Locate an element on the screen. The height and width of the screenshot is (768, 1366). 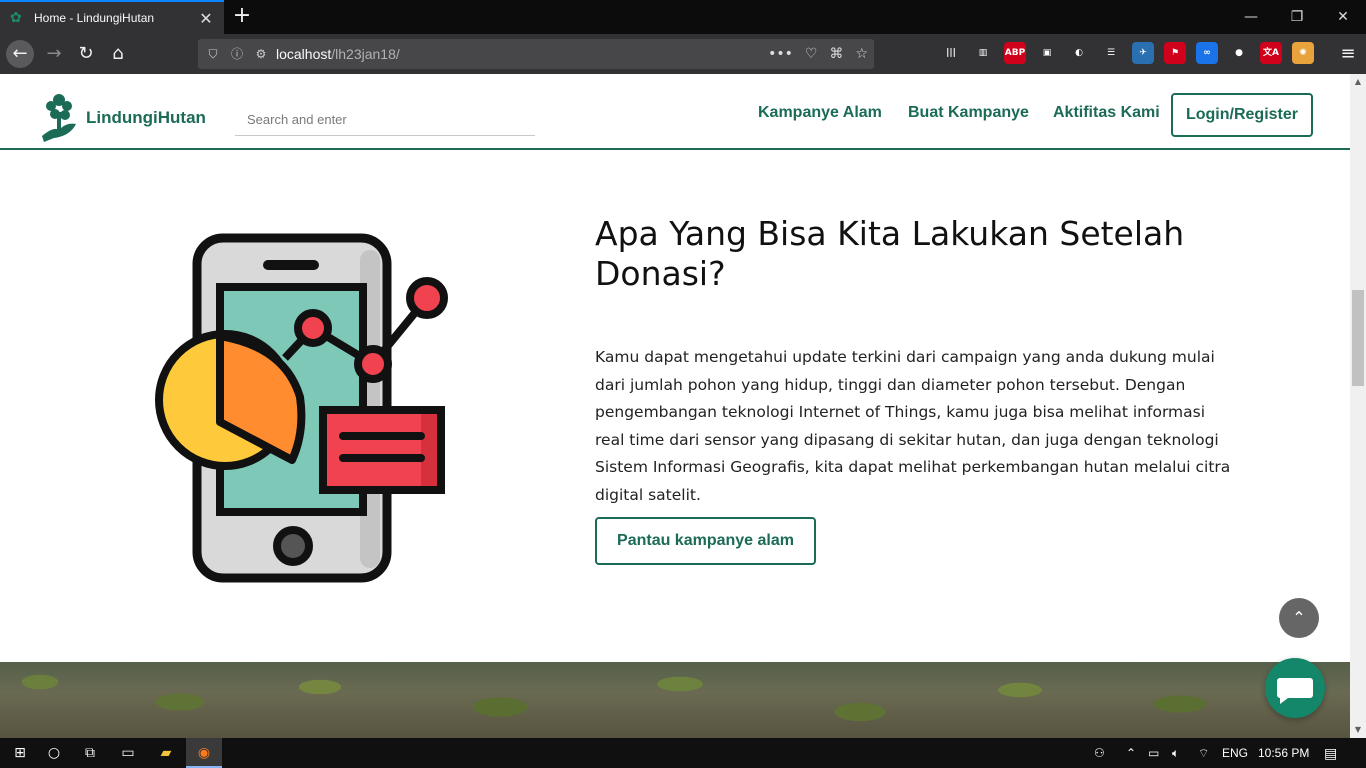
url-host: localhost is located at coordinates (304, 54).